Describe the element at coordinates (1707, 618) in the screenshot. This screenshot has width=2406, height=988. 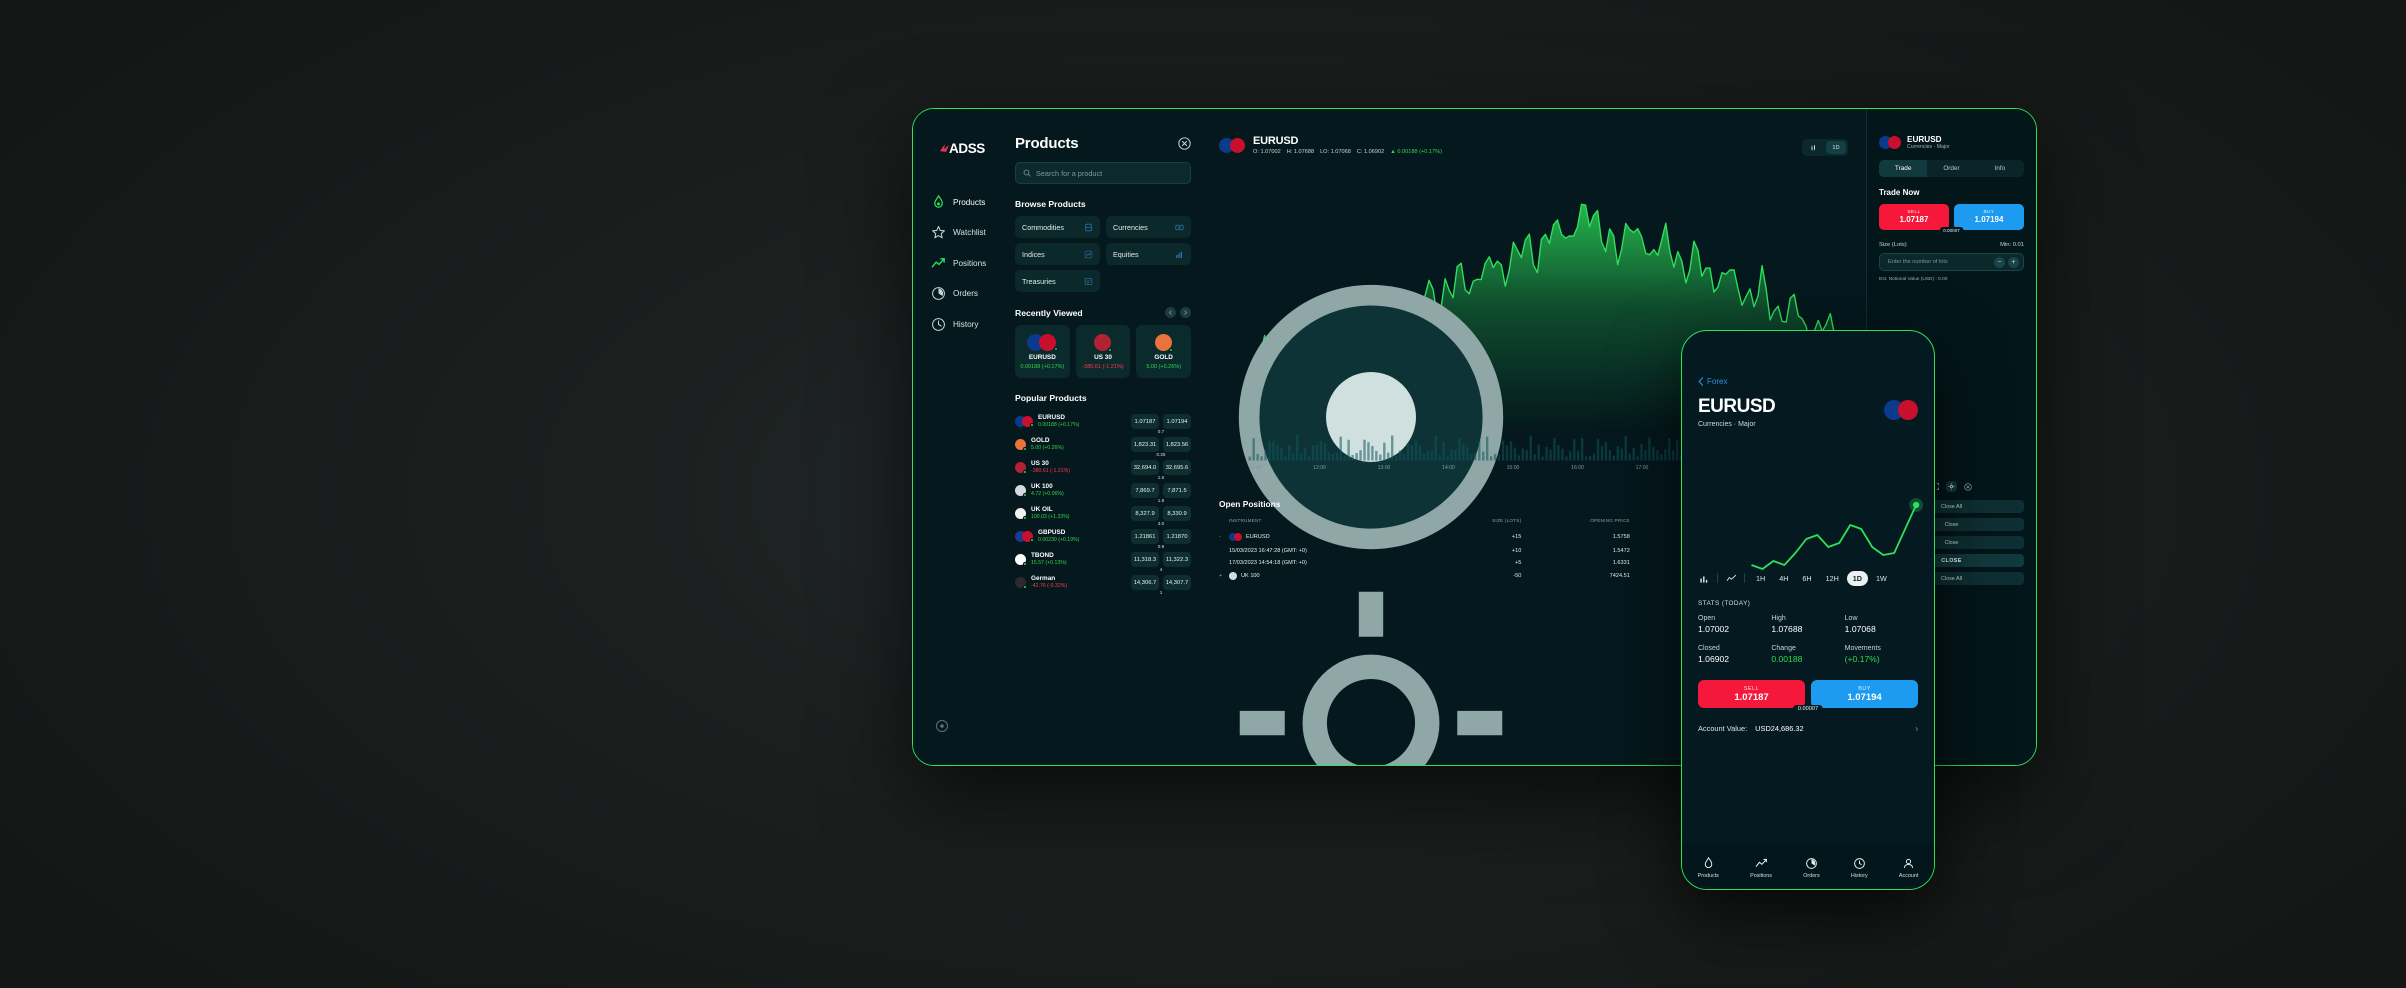
I see `stat-key: Open` at that location.